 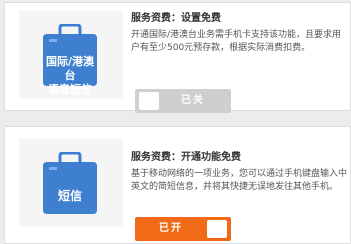 What do you see at coordinates (70, 89) in the screenshot?
I see `service-icon-label-line2: 语音短信` at bounding box center [70, 89].